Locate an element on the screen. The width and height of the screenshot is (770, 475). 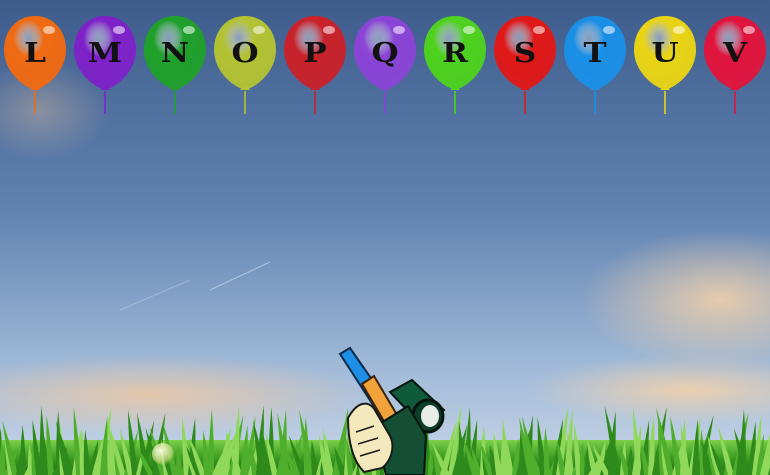
balloon-letter: L is located at coordinates (35, 53).